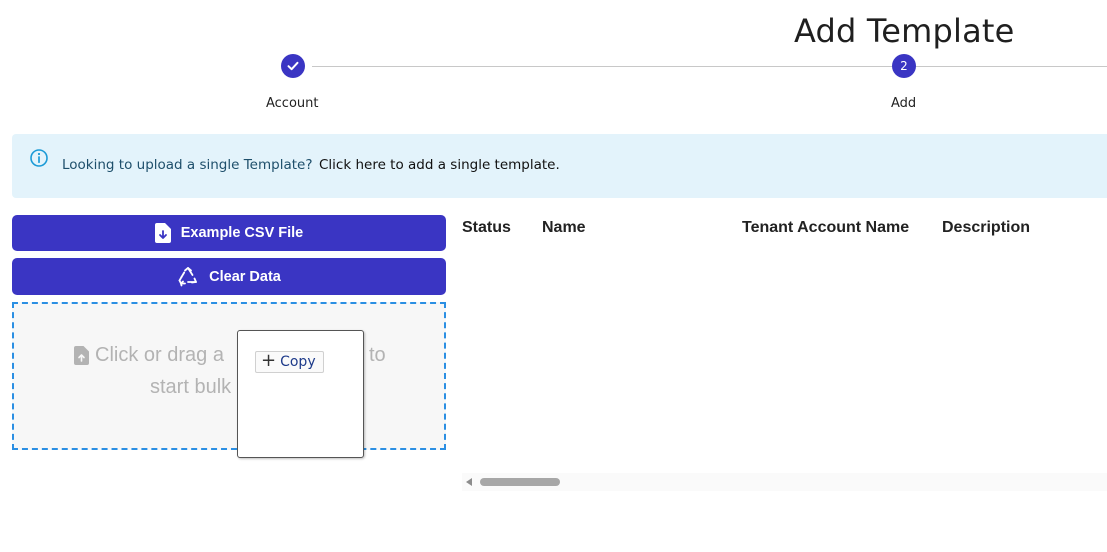 Image resolution: width=1107 pixels, height=552 pixels. What do you see at coordinates (39, 158) in the screenshot?
I see `info-icon` at bounding box center [39, 158].